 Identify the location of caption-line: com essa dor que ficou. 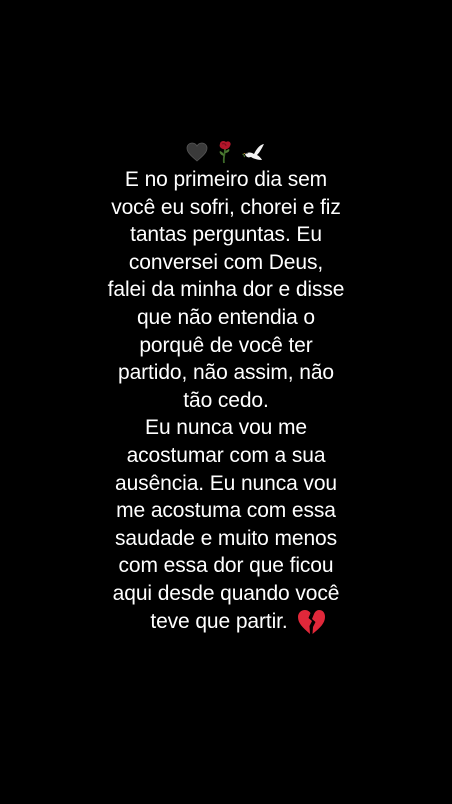
(226, 566).